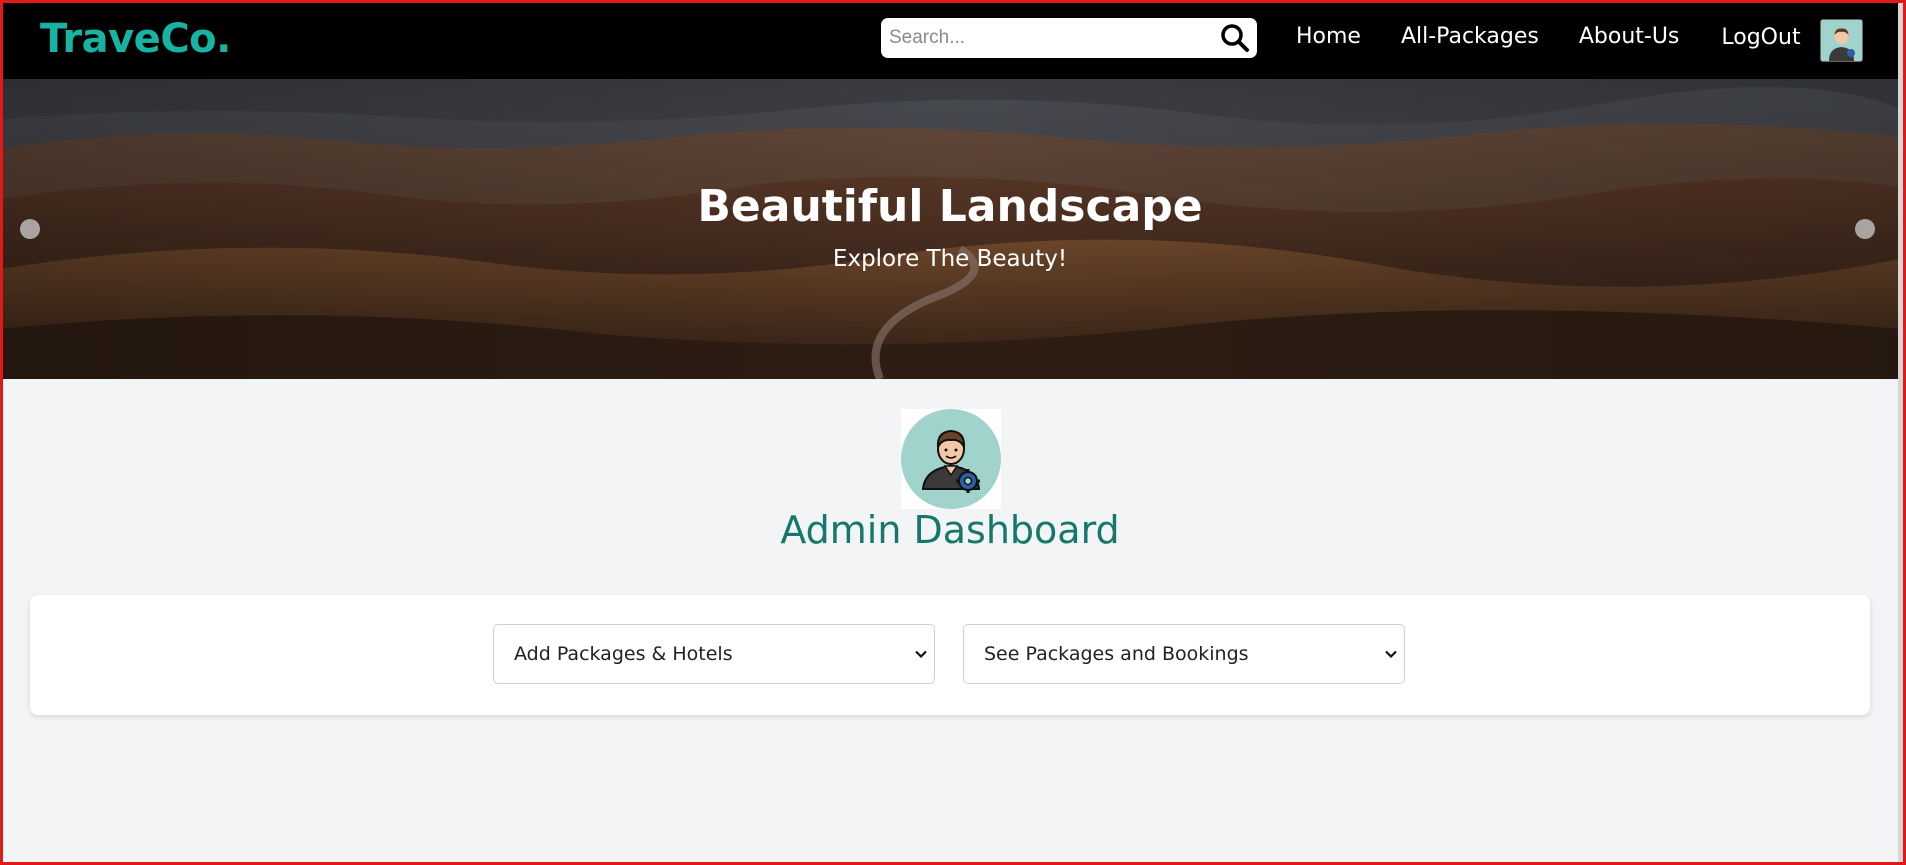  I want to click on add-packages-select: Add Packages & Hotels, so click(714, 654).